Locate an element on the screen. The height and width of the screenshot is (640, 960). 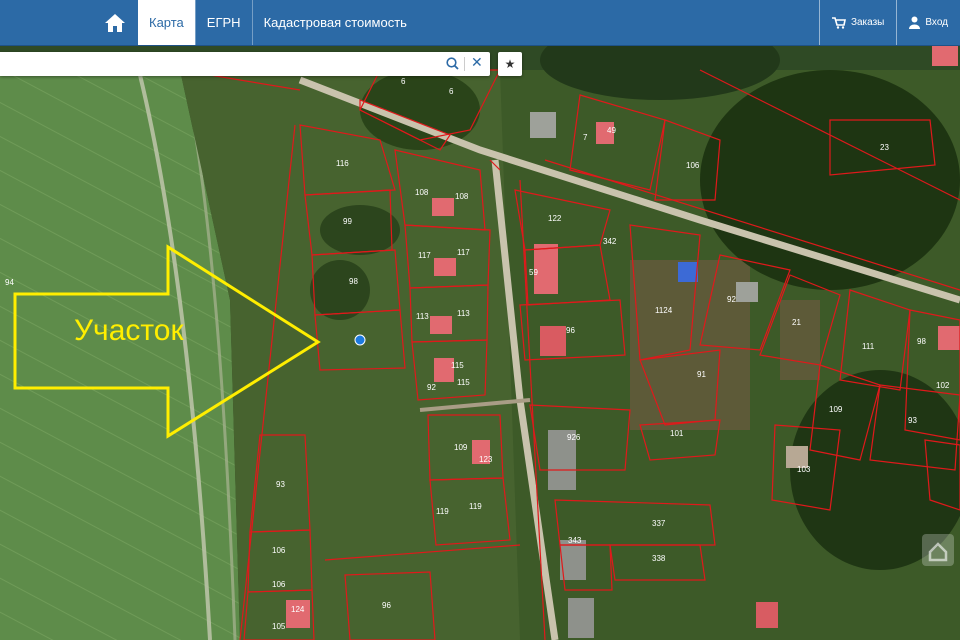
selected-point-marker is located at coordinates (360, 340).